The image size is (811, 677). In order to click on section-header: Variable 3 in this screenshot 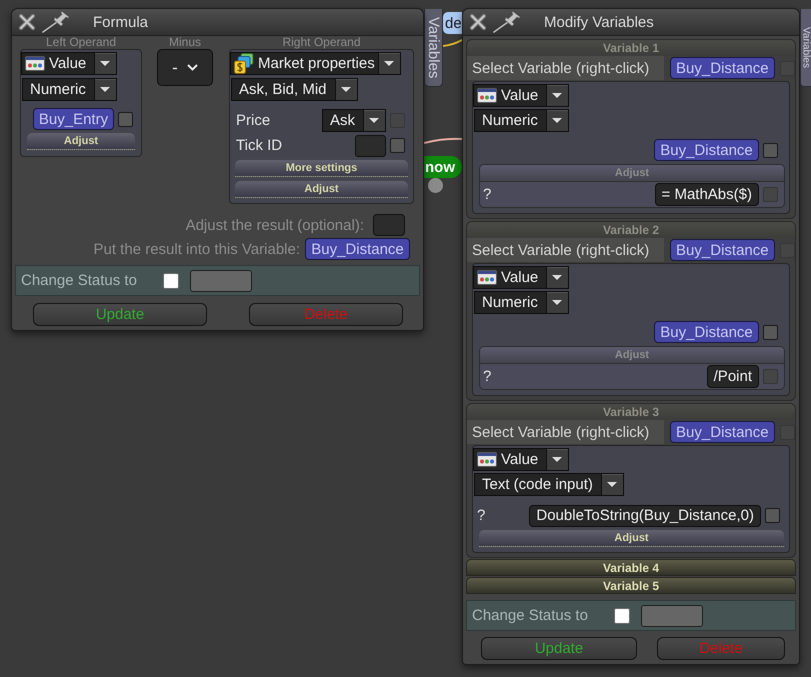, I will do `click(631, 412)`.